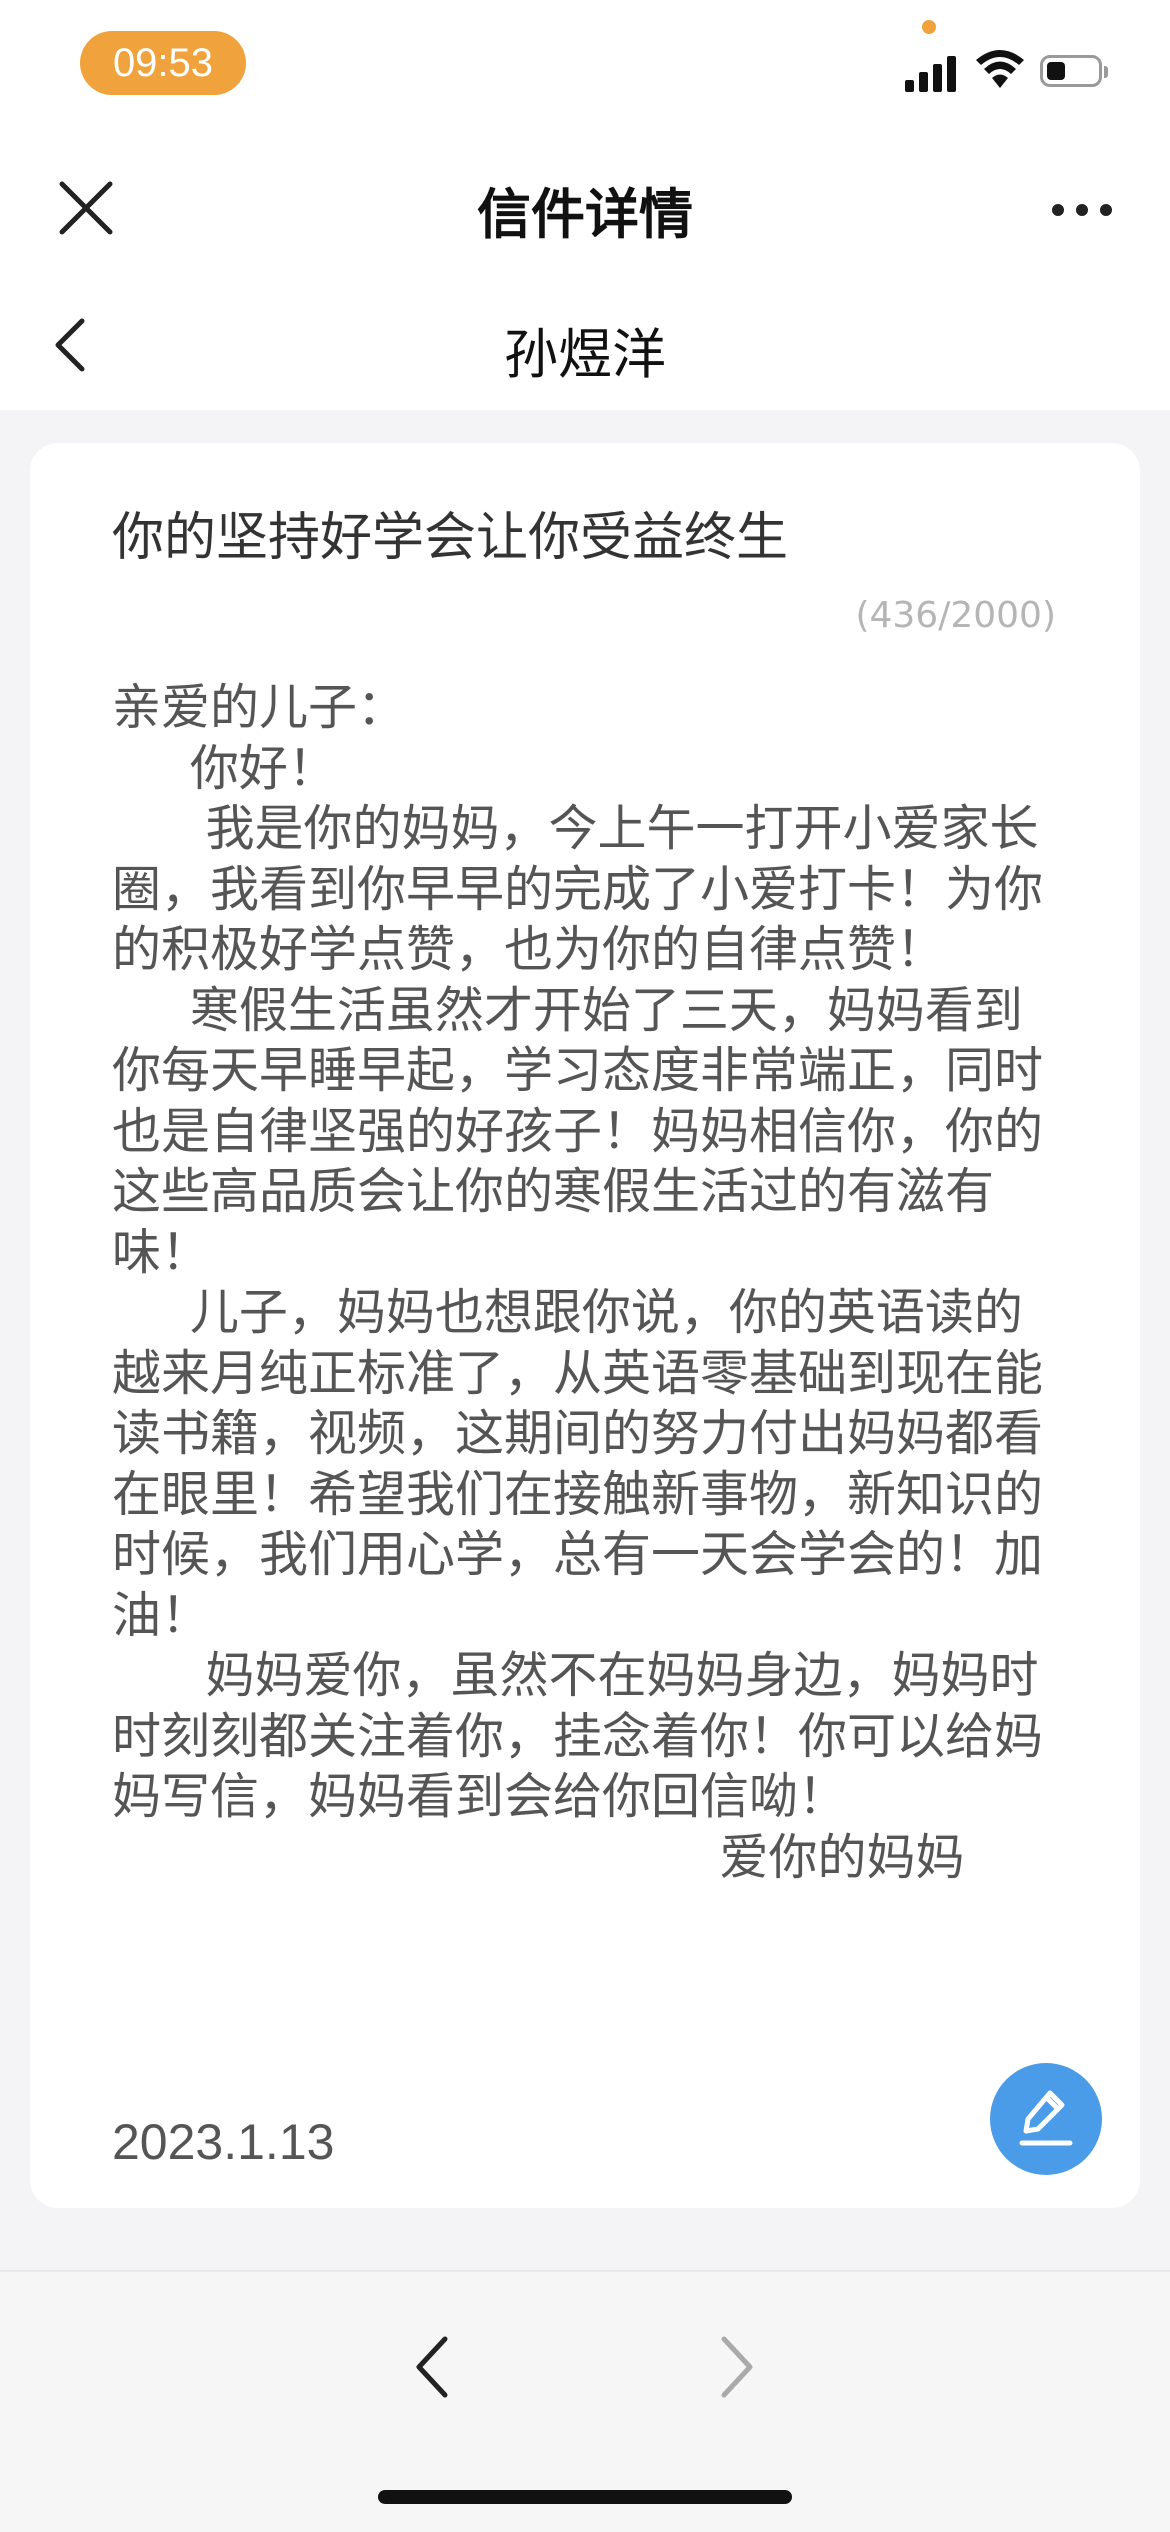 This screenshot has width=1170, height=2532. Describe the element at coordinates (1074, 71) in the screenshot. I see `battery-icon` at that location.